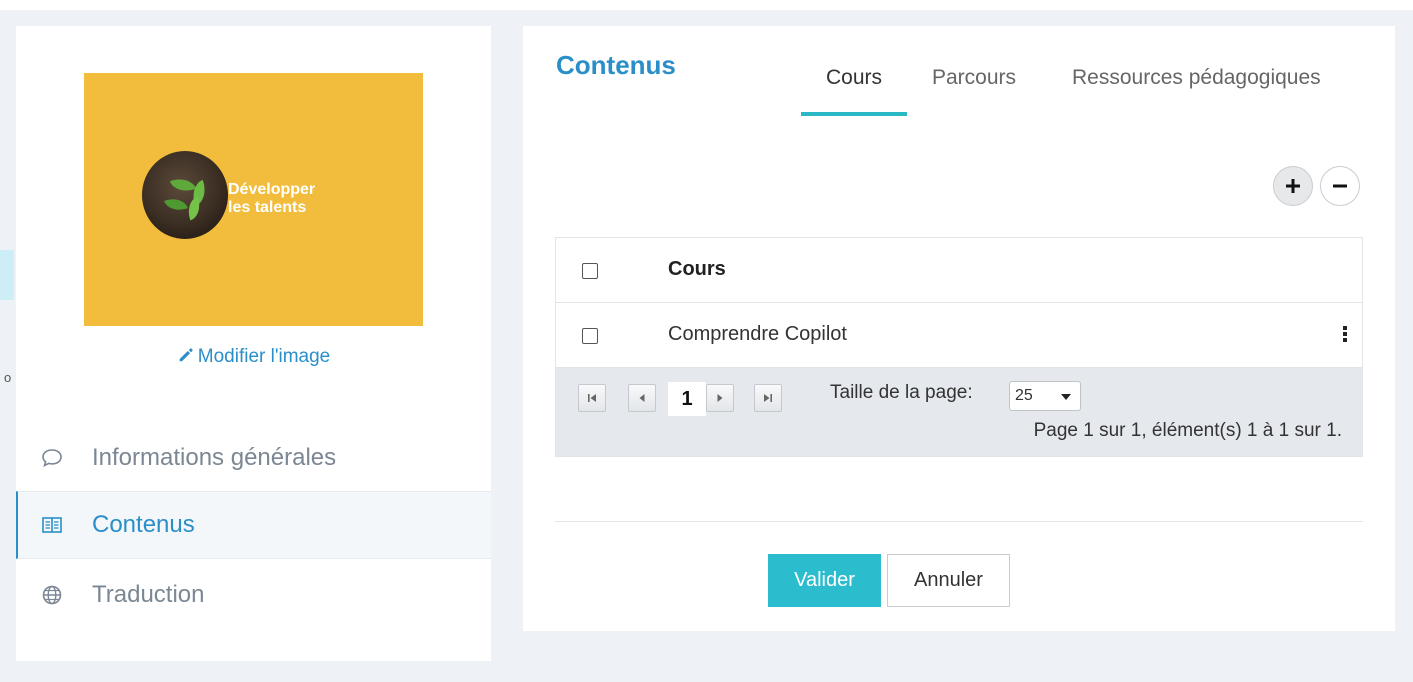  What do you see at coordinates (267, 207) in the screenshot?
I see `image-caption-line2: les talents` at bounding box center [267, 207].